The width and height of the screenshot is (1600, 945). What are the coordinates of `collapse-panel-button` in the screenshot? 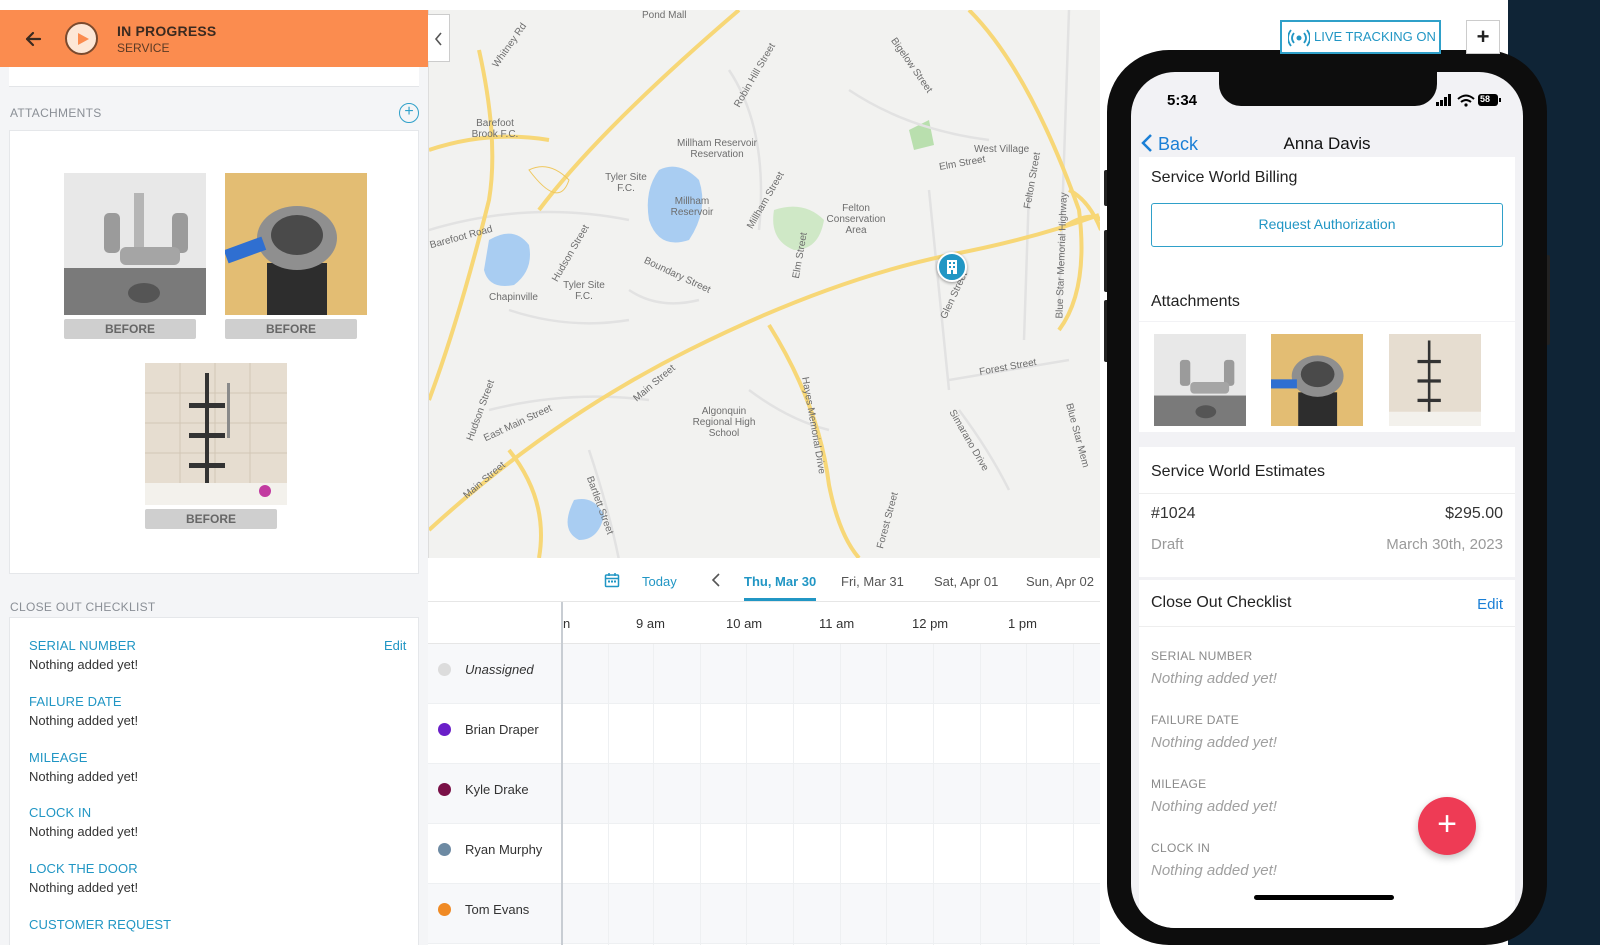 It's located at (439, 38).